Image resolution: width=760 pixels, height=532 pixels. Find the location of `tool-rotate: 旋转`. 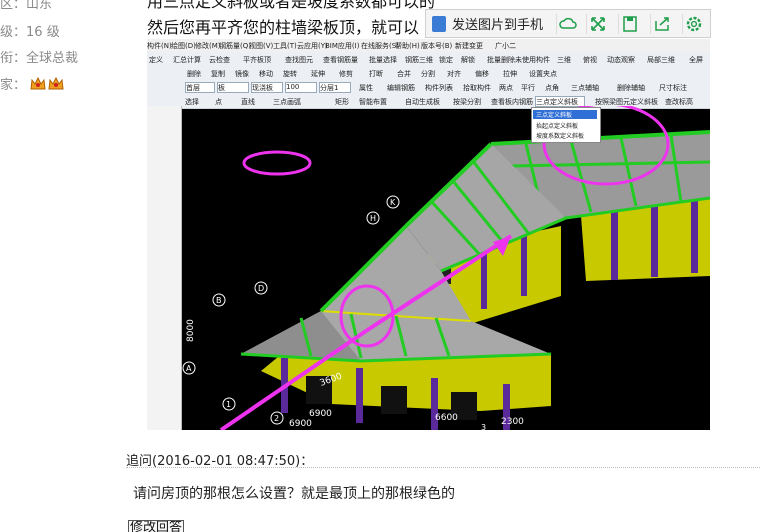

tool-rotate: 旋转 is located at coordinates (290, 74).